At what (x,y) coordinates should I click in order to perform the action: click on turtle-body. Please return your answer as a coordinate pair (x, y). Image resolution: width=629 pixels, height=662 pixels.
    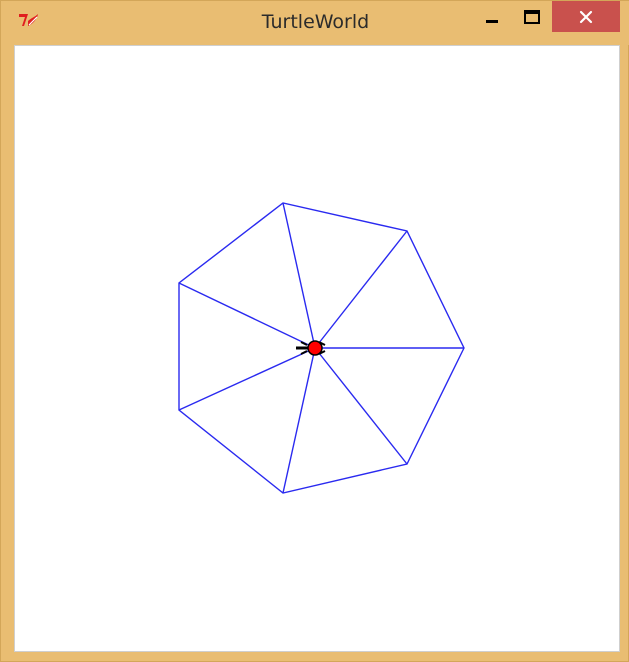
    Looking at the image, I should click on (315, 348).